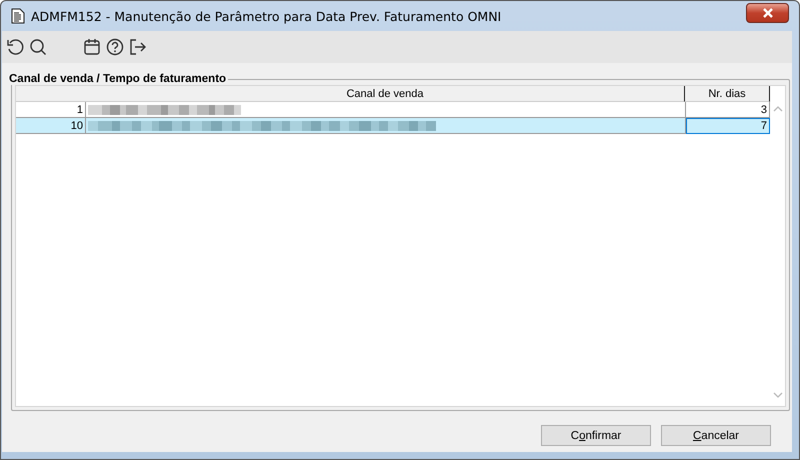 The height and width of the screenshot is (460, 800). I want to click on column-header: Canal de venda, so click(385, 94).